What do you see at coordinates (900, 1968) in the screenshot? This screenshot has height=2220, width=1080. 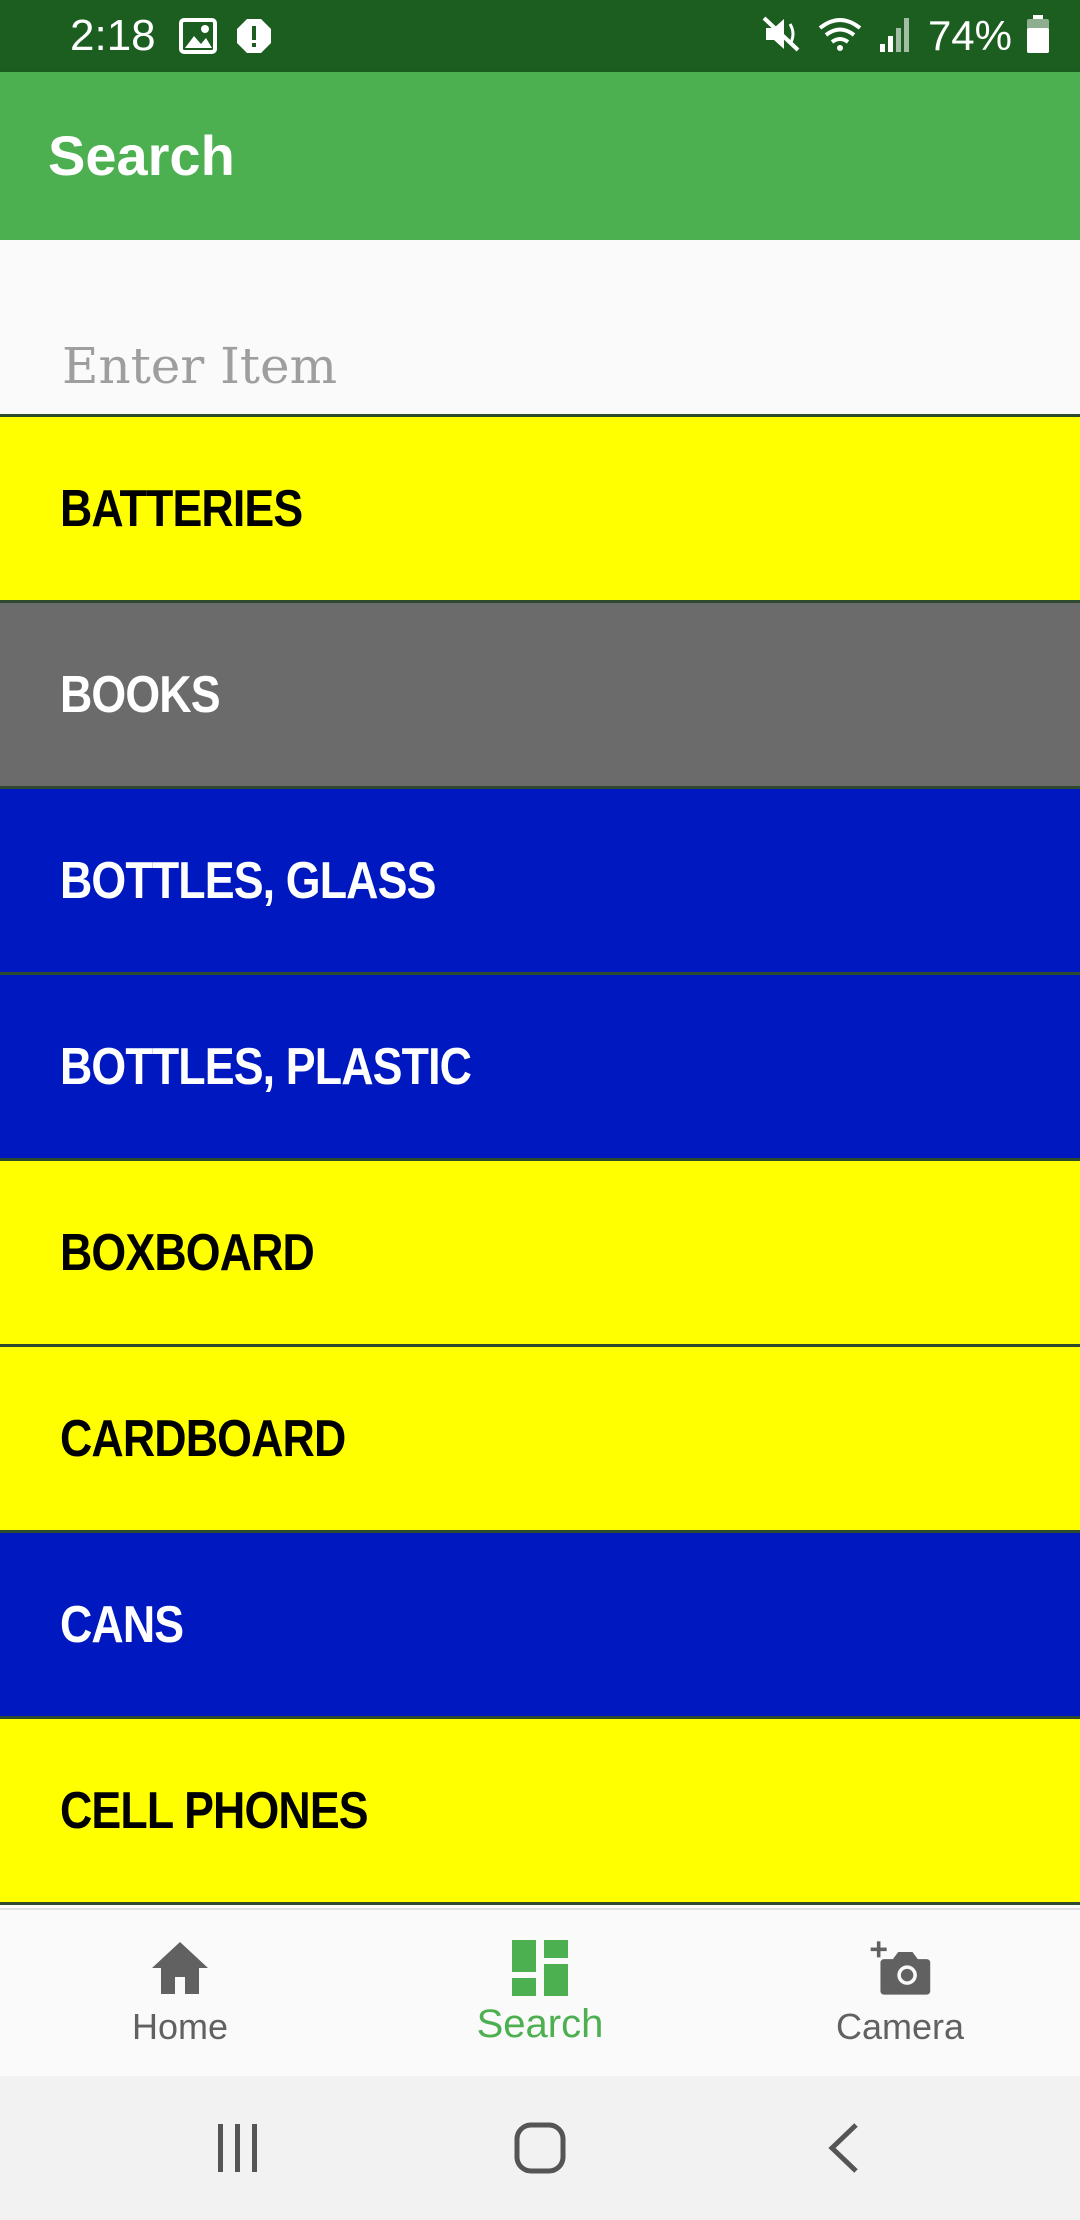 I see `add-camera-icon` at bounding box center [900, 1968].